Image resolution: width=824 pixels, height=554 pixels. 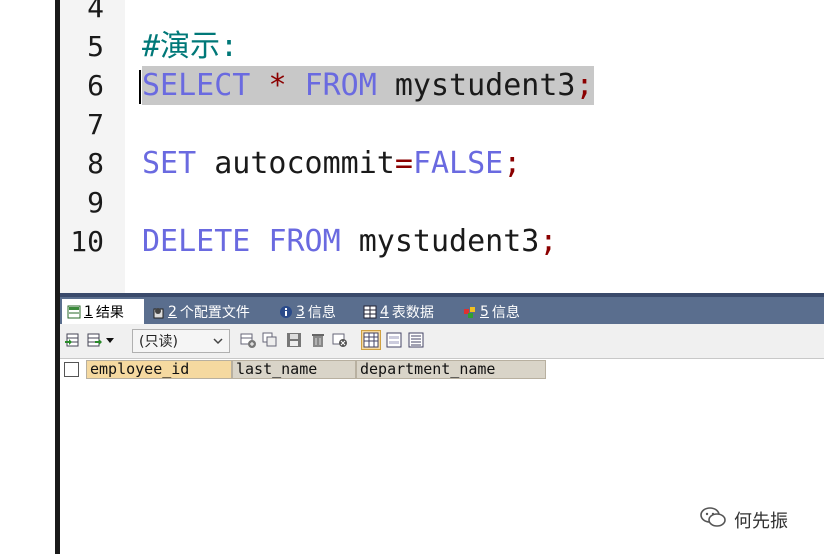 I want to click on tab-number: 2, so click(x=172, y=311).